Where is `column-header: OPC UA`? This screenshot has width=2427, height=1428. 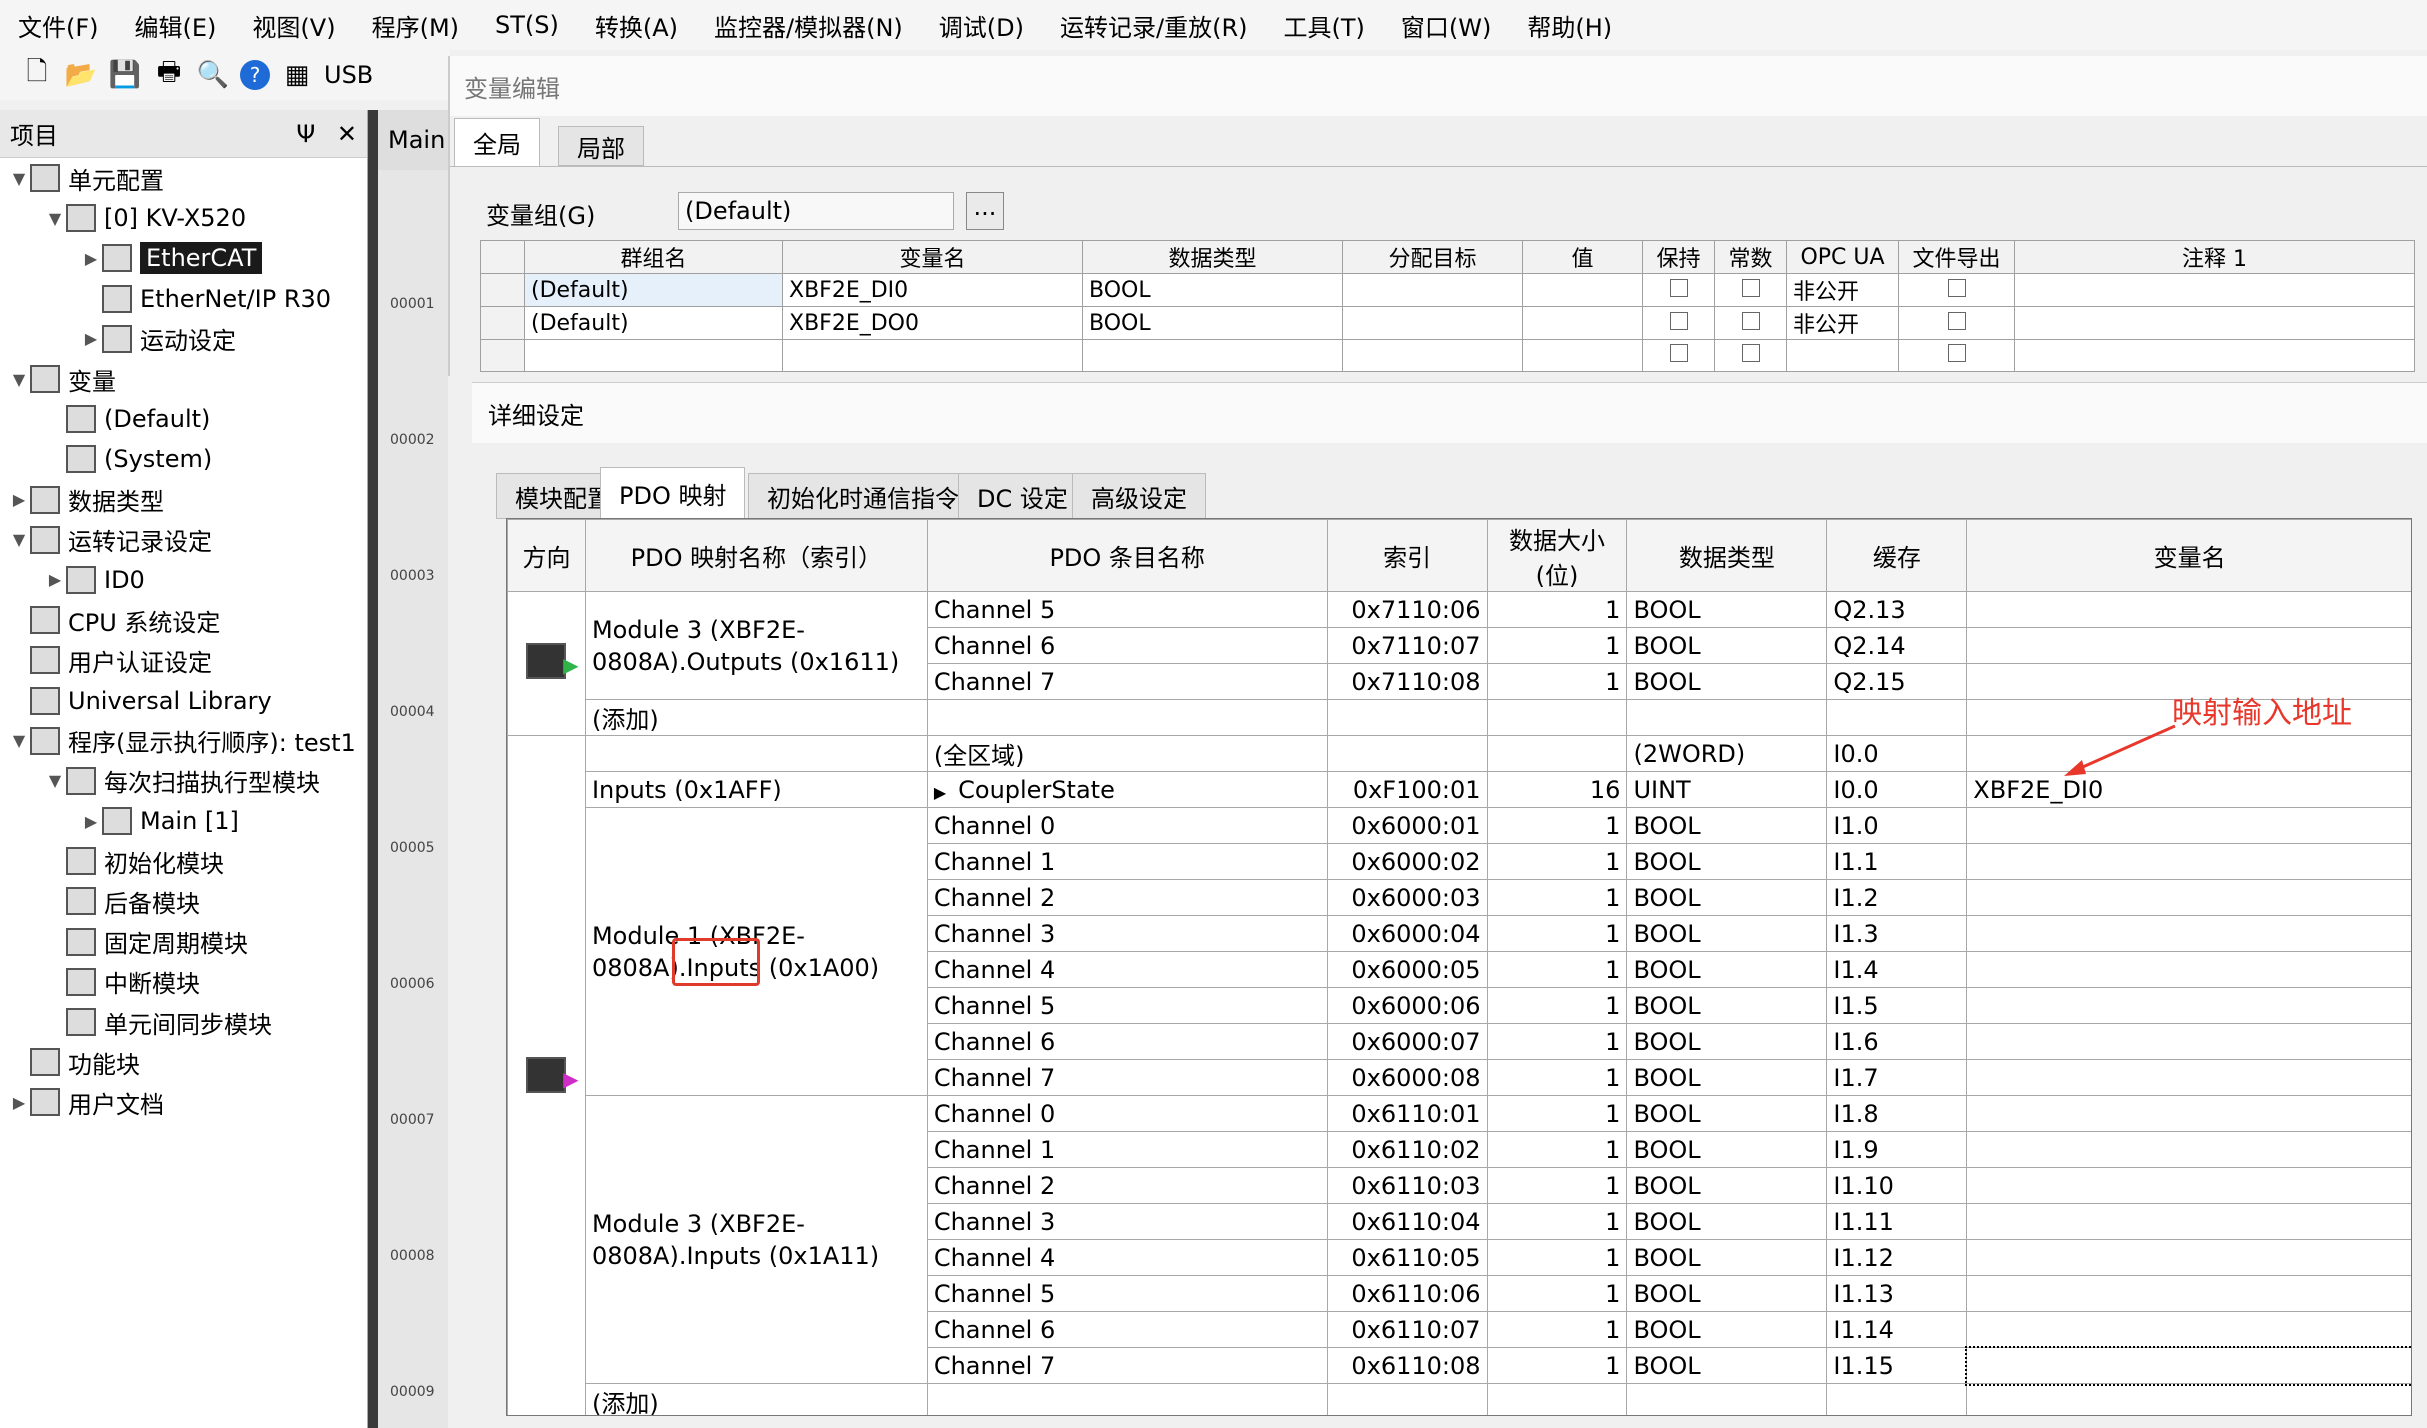
column-header: OPC UA is located at coordinates (1842, 257).